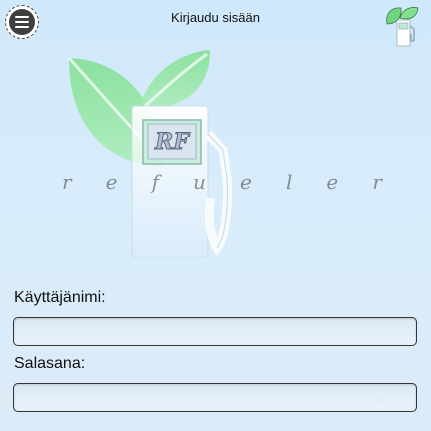 The height and width of the screenshot is (431, 431). Describe the element at coordinates (215, 17) in the screenshot. I see `page-title: Kirjaudu sisään` at that location.